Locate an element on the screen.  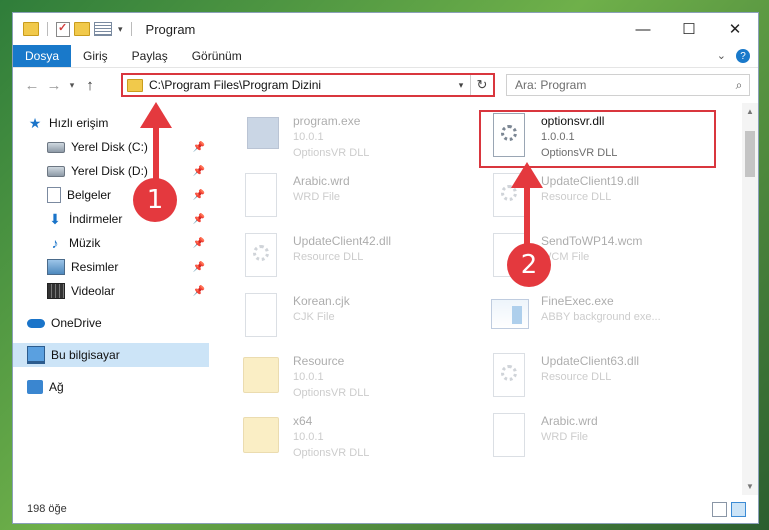
folder-icon is located at coordinates (261, 376).